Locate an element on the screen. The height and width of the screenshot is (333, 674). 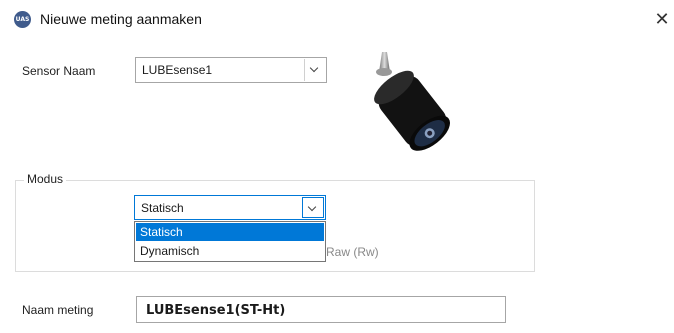
naam-meting-input: LUBEsense1(ST-Ht) is located at coordinates (321, 309).